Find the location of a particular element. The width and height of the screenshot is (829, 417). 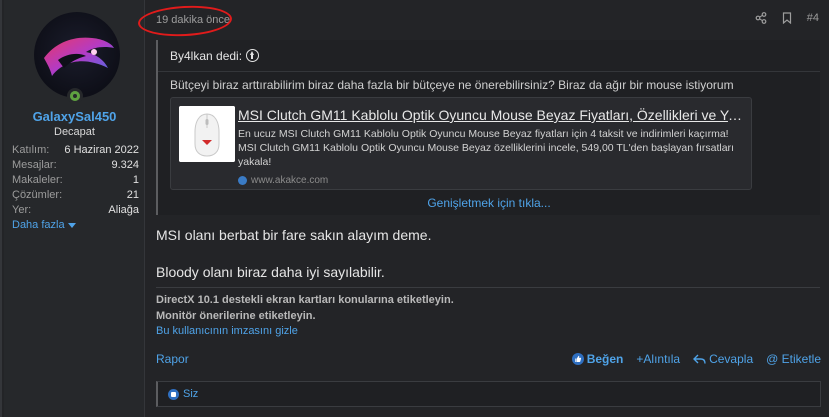

like-reaction-icon is located at coordinates (173, 394).